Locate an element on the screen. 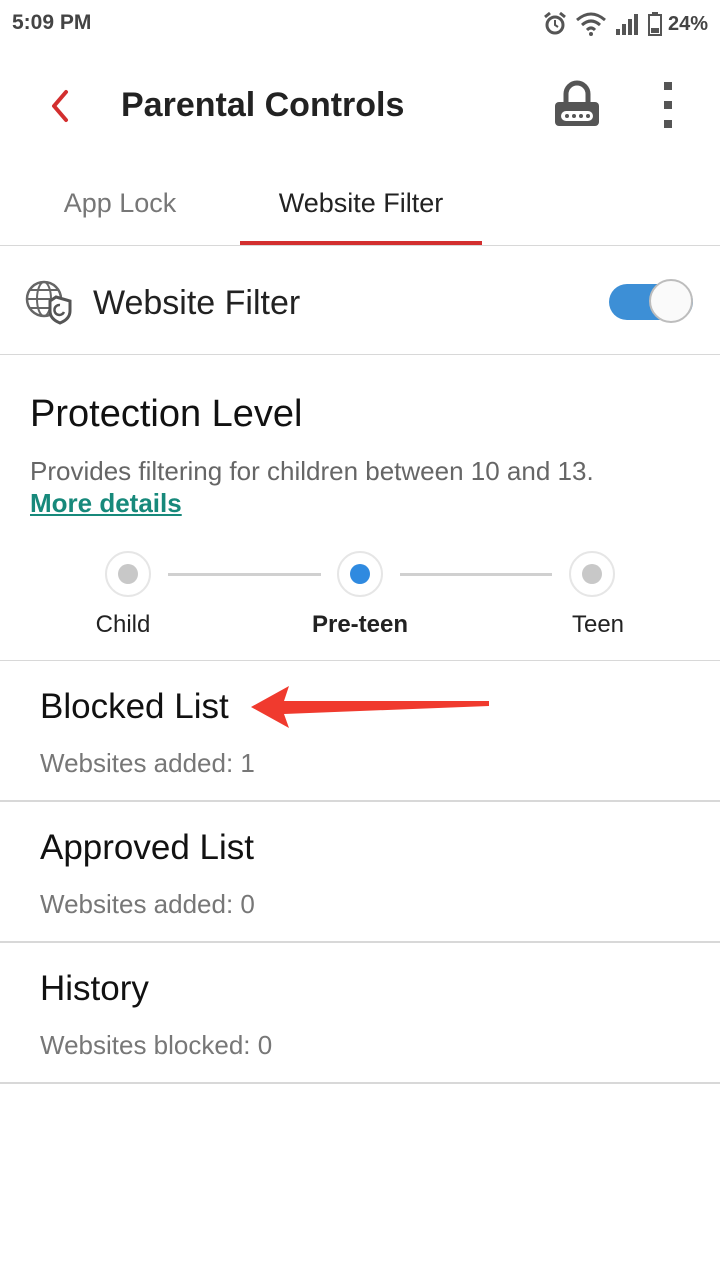 This screenshot has height=1280, width=720. approved-list-row: Approved List Websites added: 0 is located at coordinates (360, 872).